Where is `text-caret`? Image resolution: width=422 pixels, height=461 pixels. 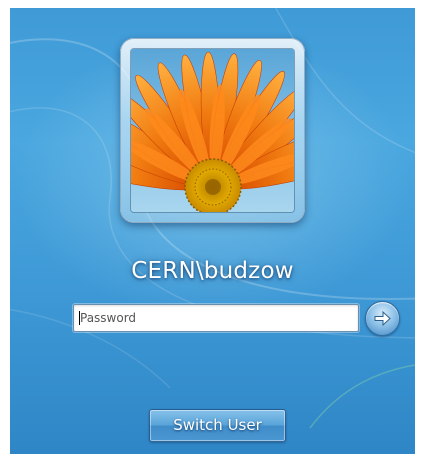
text-caret is located at coordinates (79, 318).